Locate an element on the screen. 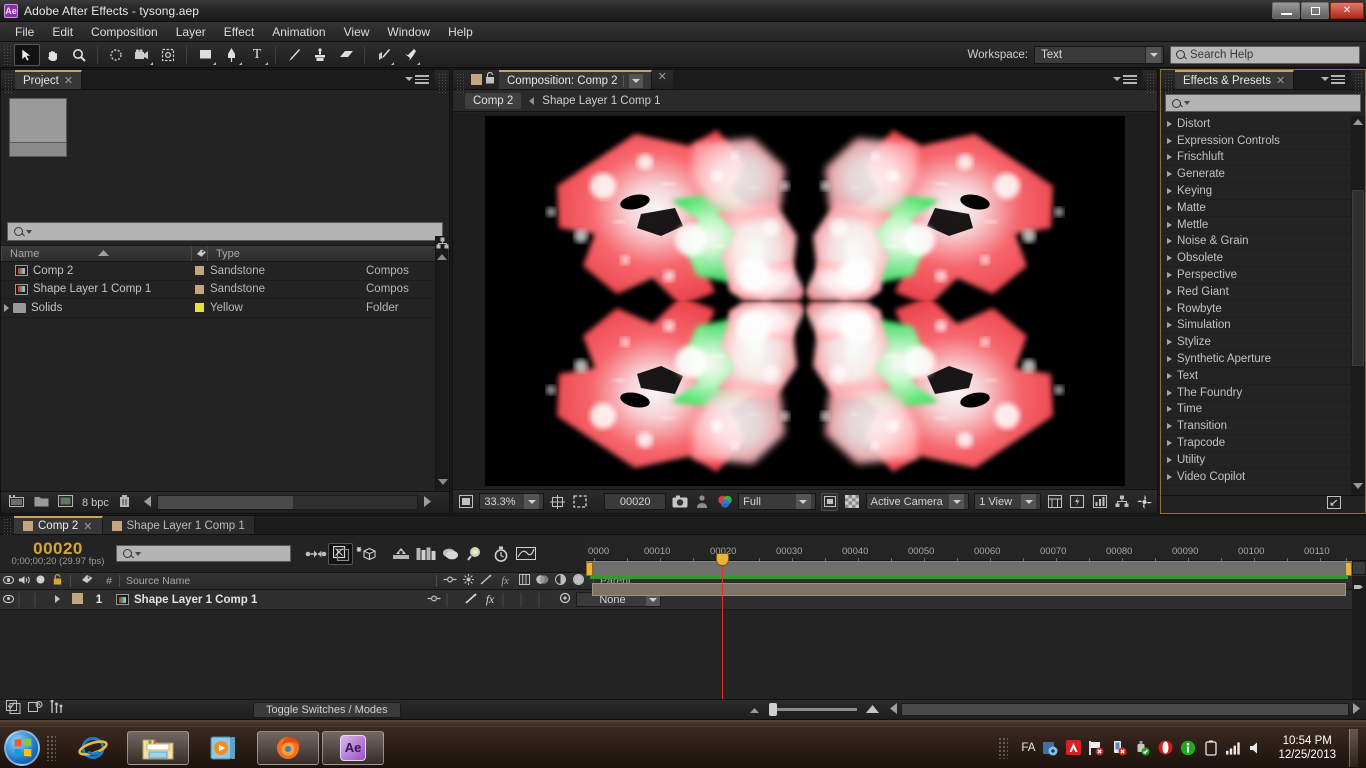  menu-help: Help is located at coordinates (460, 32).